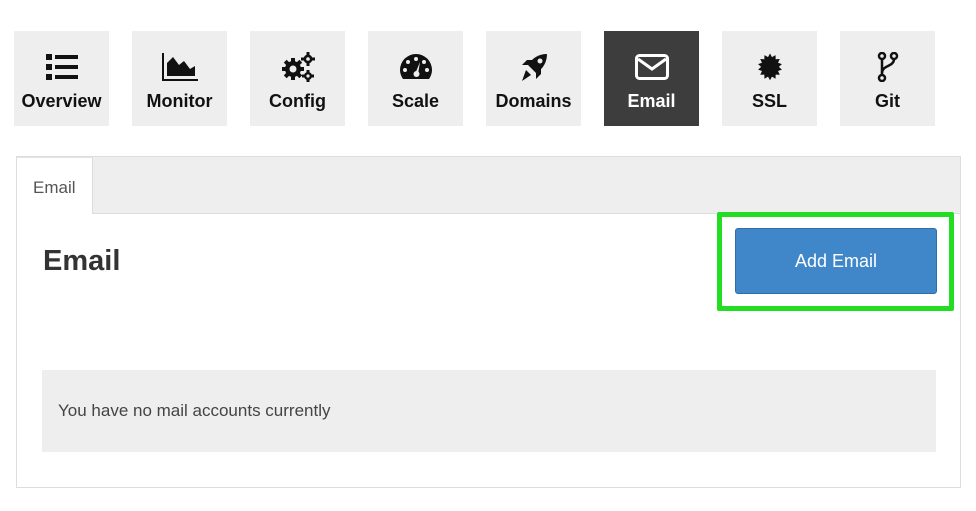 The height and width of the screenshot is (511, 976). I want to click on nav-monitor: Monitor, so click(179, 78).